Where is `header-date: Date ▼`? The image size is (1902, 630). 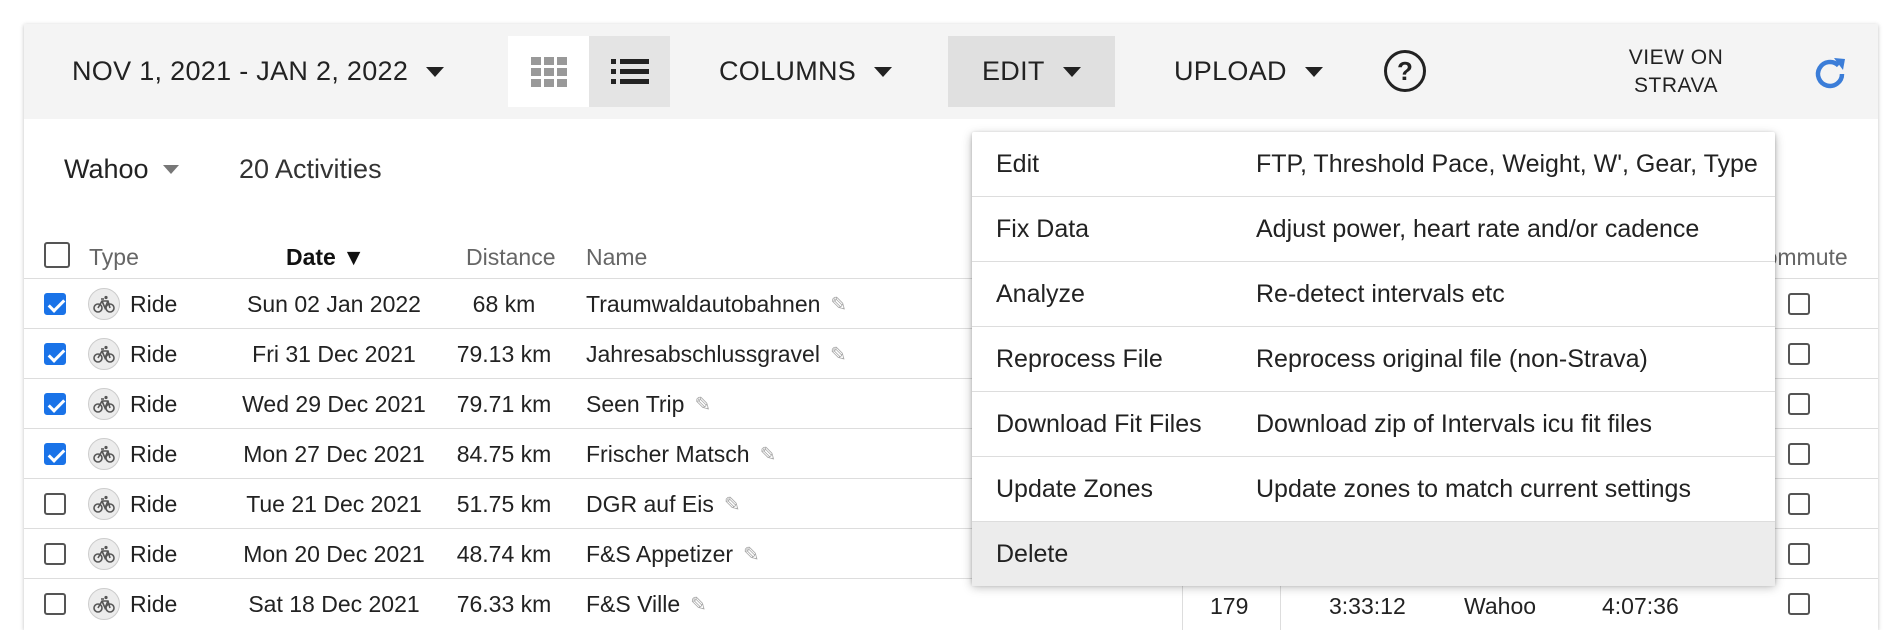 header-date: Date ▼ is located at coordinates (325, 257).